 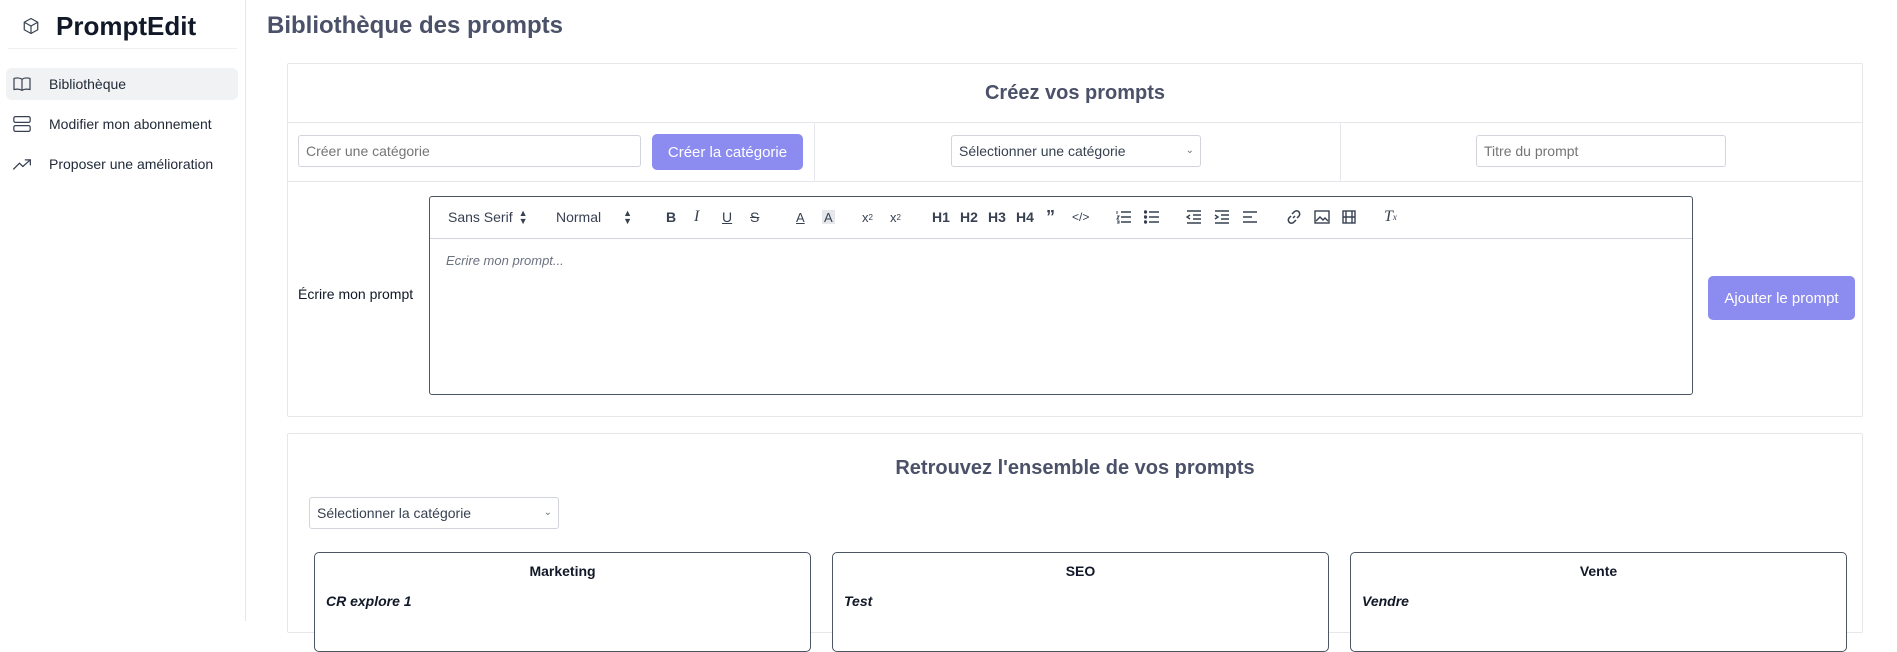 I want to click on trending-up-icon, so click(x=22, y=164).